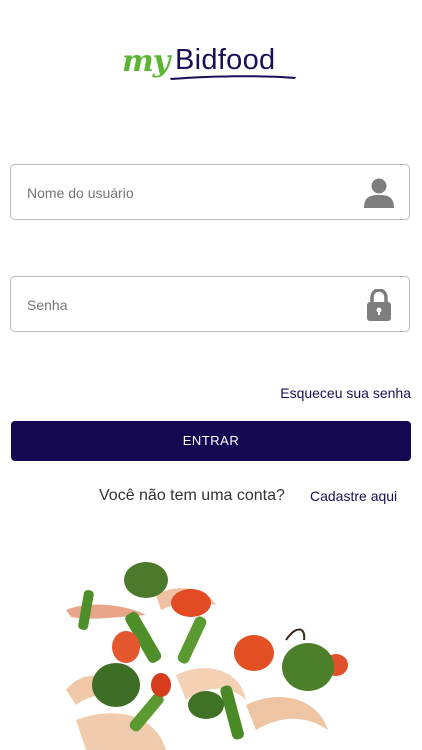  I want to click on forgot-password-link: Esqueceu sua senha, so click(345, 393).